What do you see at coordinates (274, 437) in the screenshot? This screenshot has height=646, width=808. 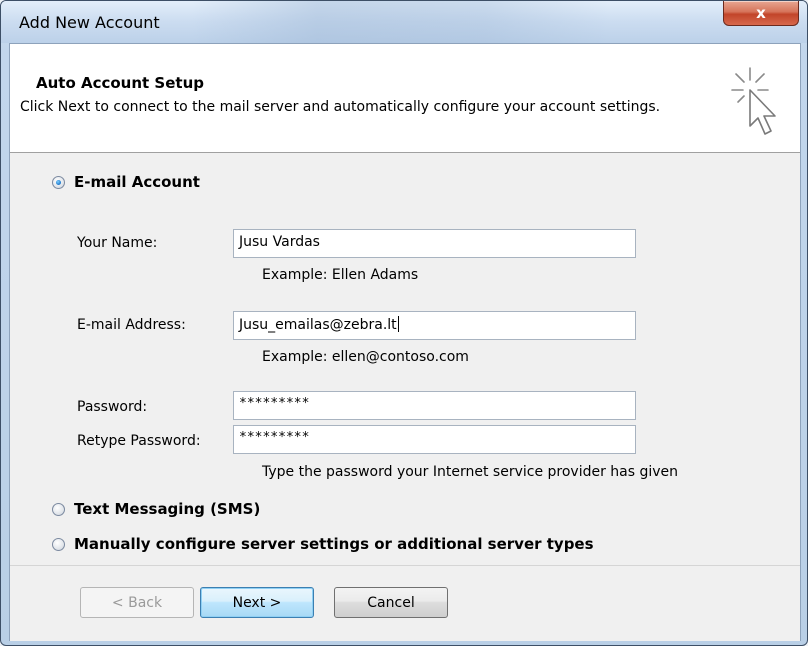 I see `retype-password-value: *********` at bounding box center [274, 437].